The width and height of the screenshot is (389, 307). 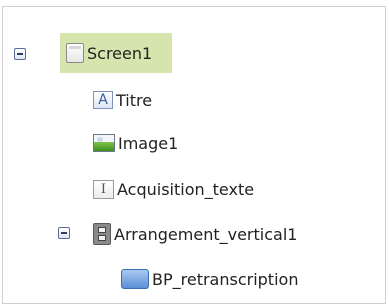 What do you see at coordinates (206, 234) in the screenshot?
I see `tree-item-label: Arrangement_vertical1` at bounding box center [206, 234].